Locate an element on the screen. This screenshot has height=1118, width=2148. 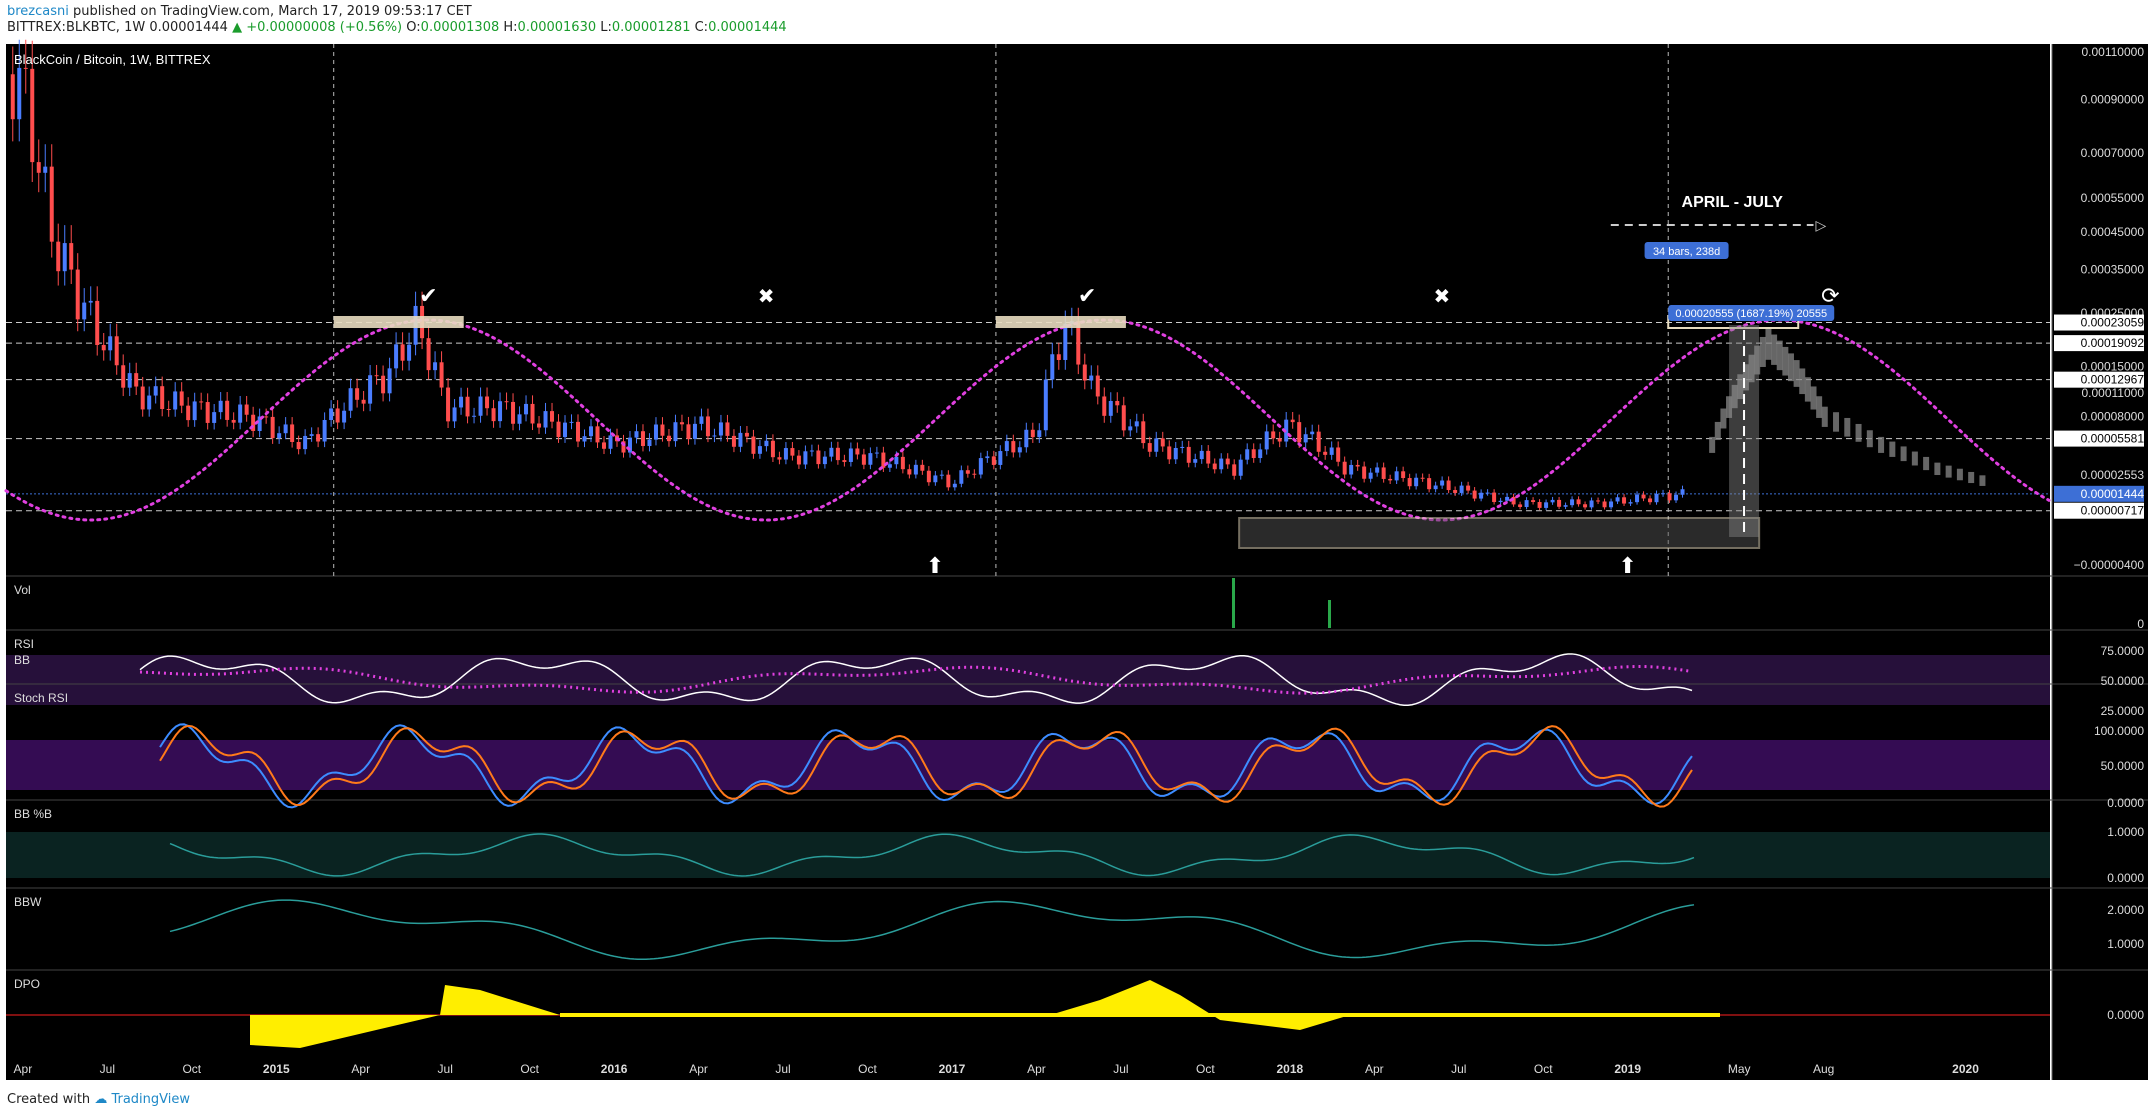
pane-title: BB %B is located at coordinates (33, 814).